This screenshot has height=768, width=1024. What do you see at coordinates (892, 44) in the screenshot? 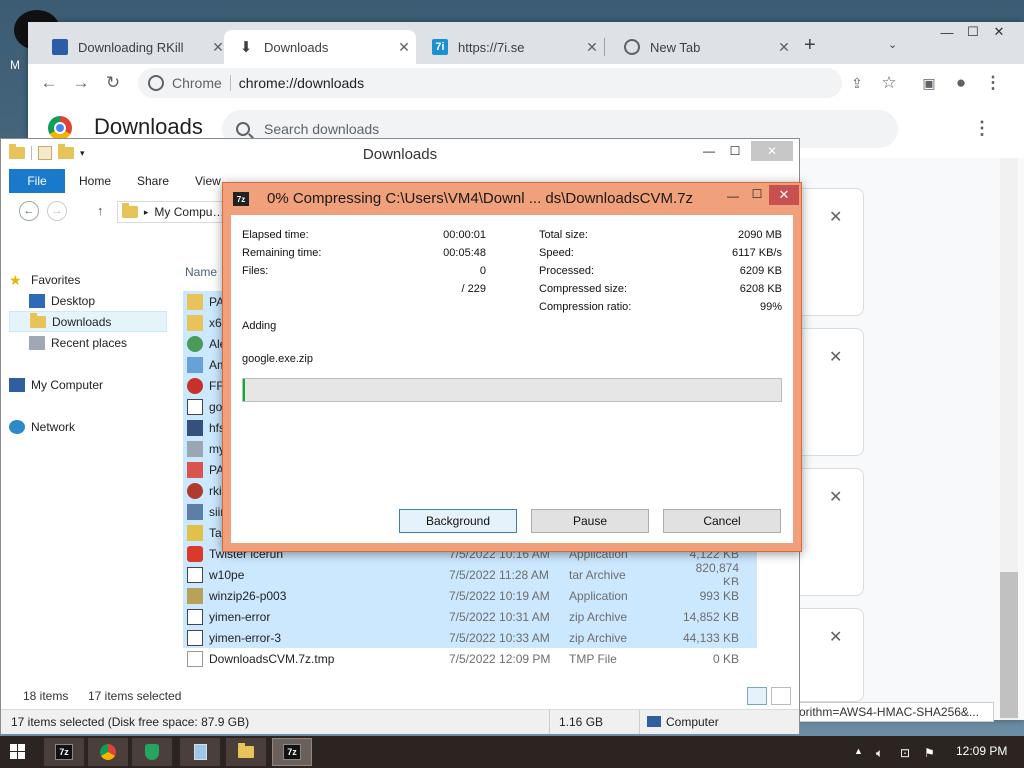
I see `tab-search-chevron-icon: ⌄` at bounding box center [892, 44].